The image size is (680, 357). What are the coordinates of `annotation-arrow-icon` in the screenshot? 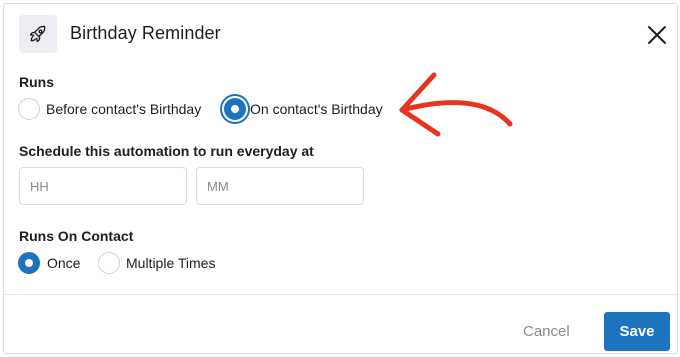 It's located at (456, 104).